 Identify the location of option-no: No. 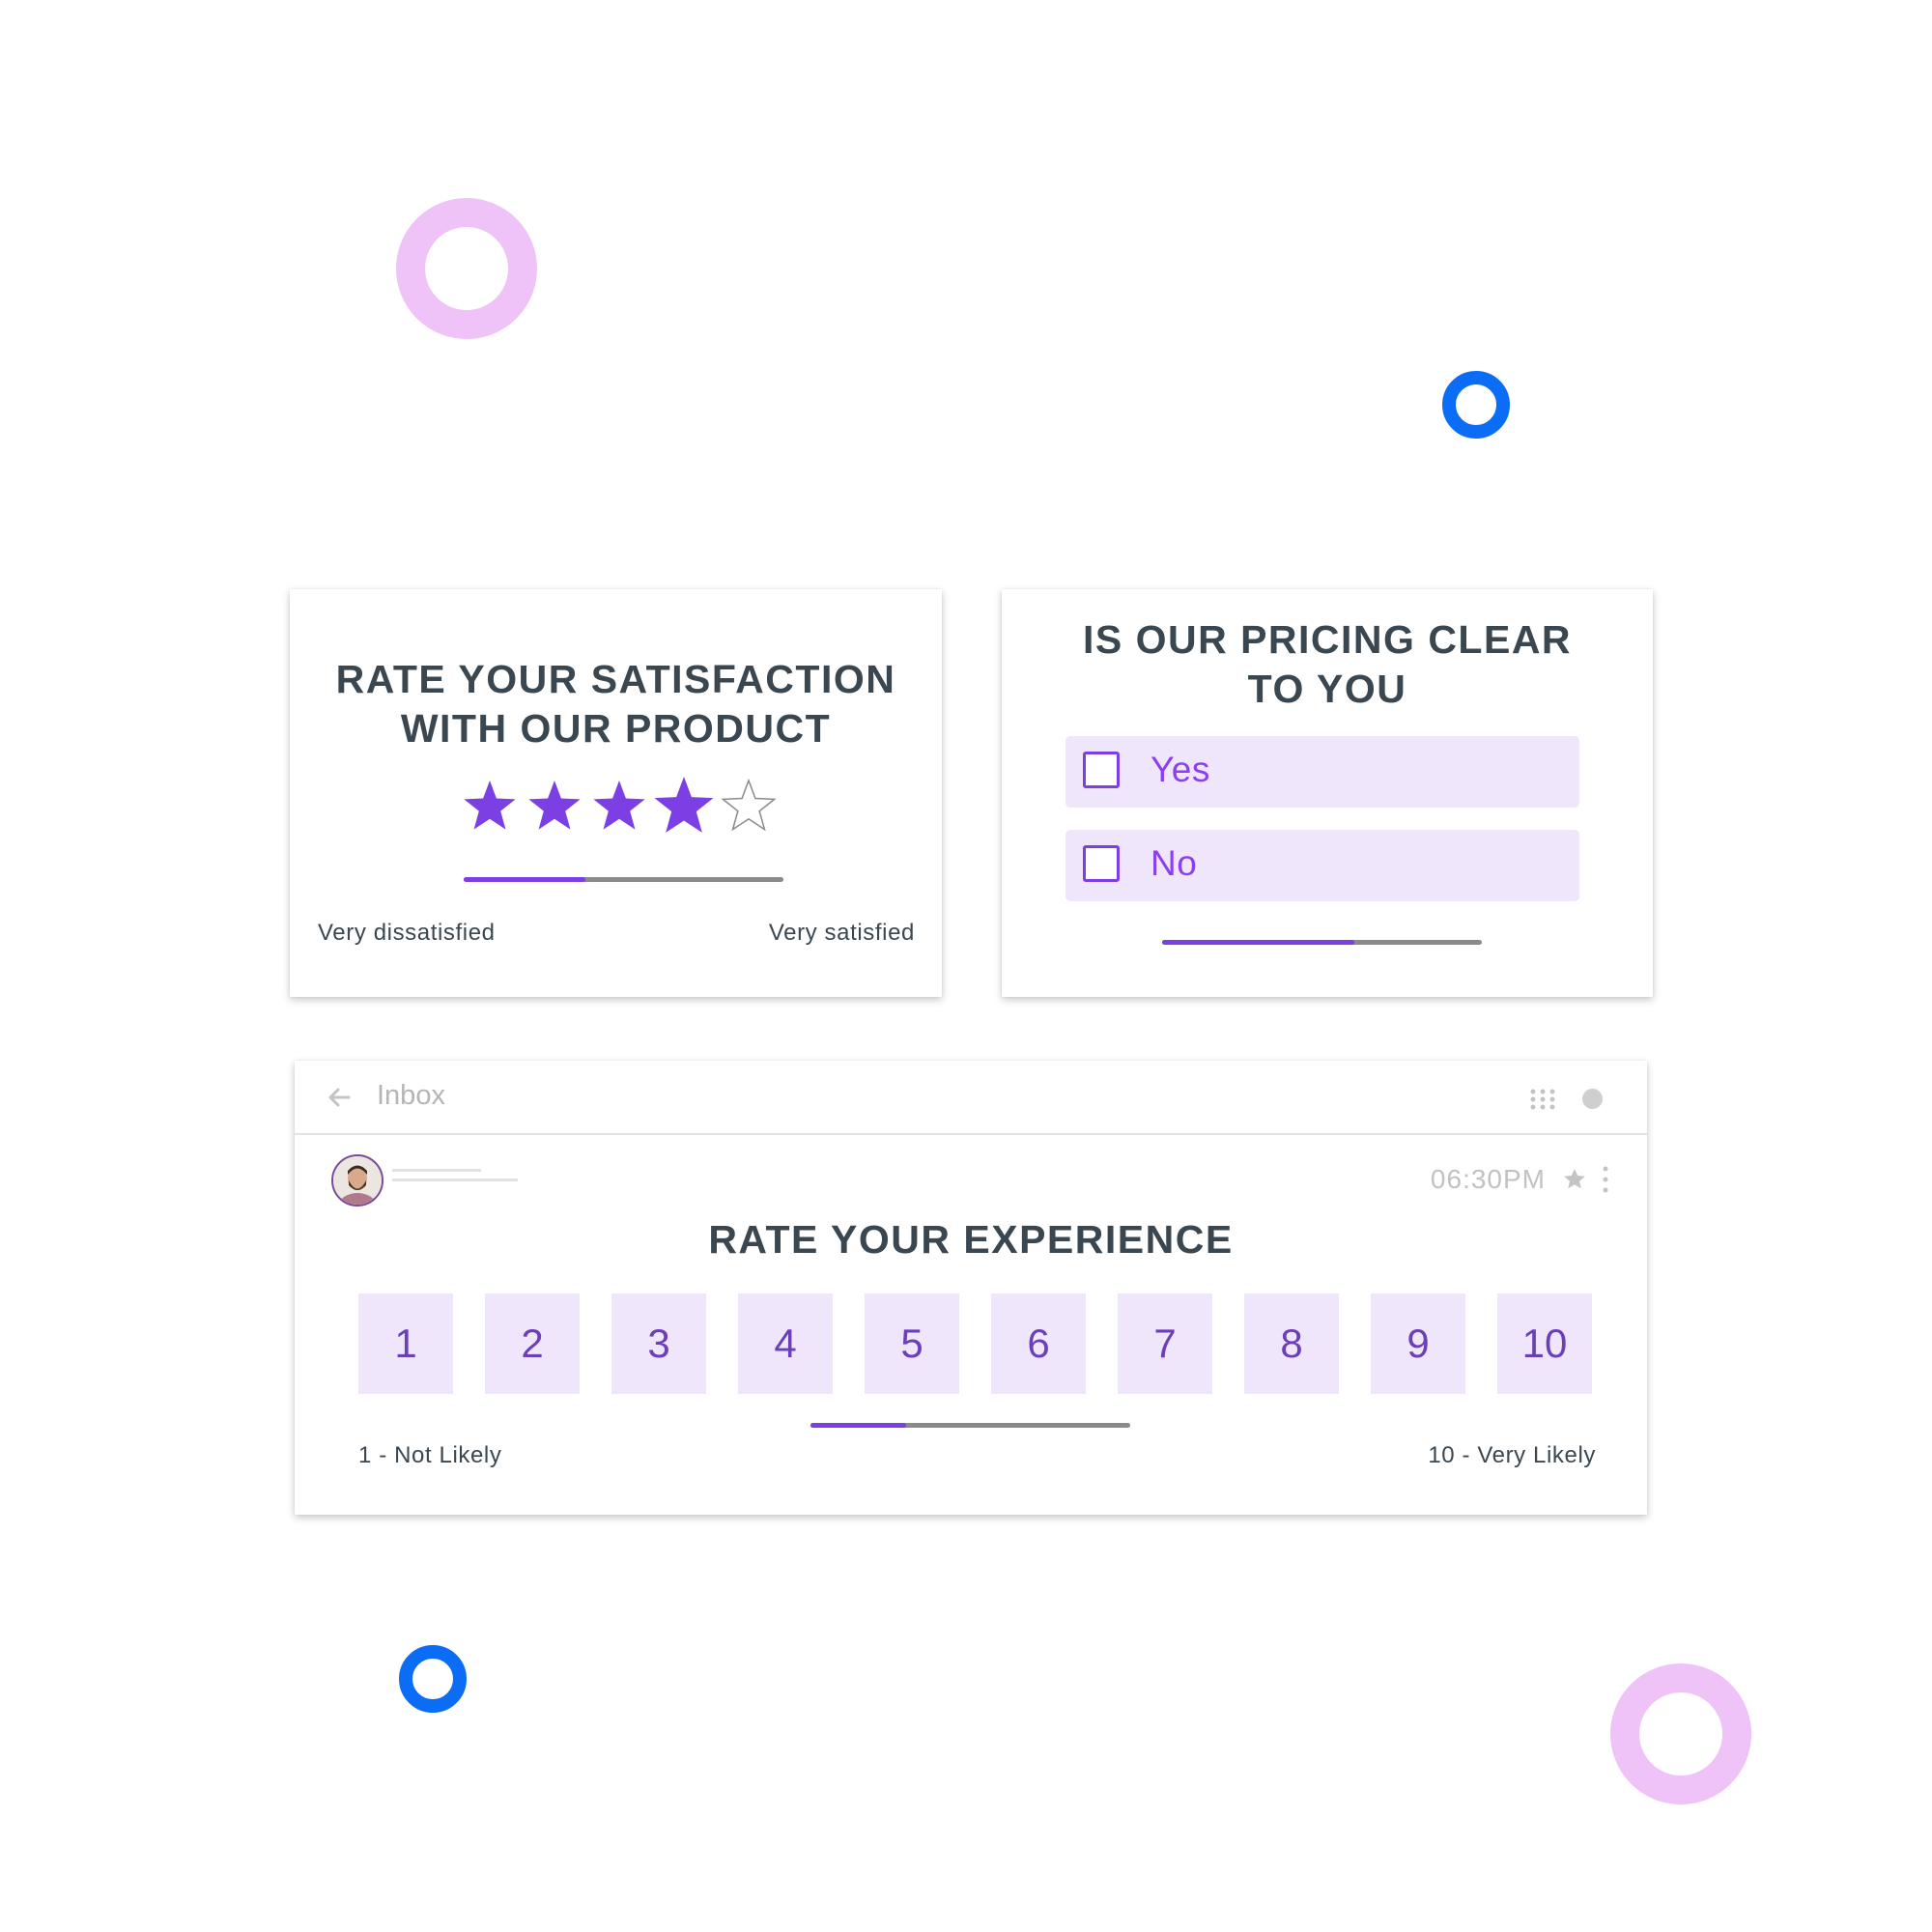
(1322, 865).